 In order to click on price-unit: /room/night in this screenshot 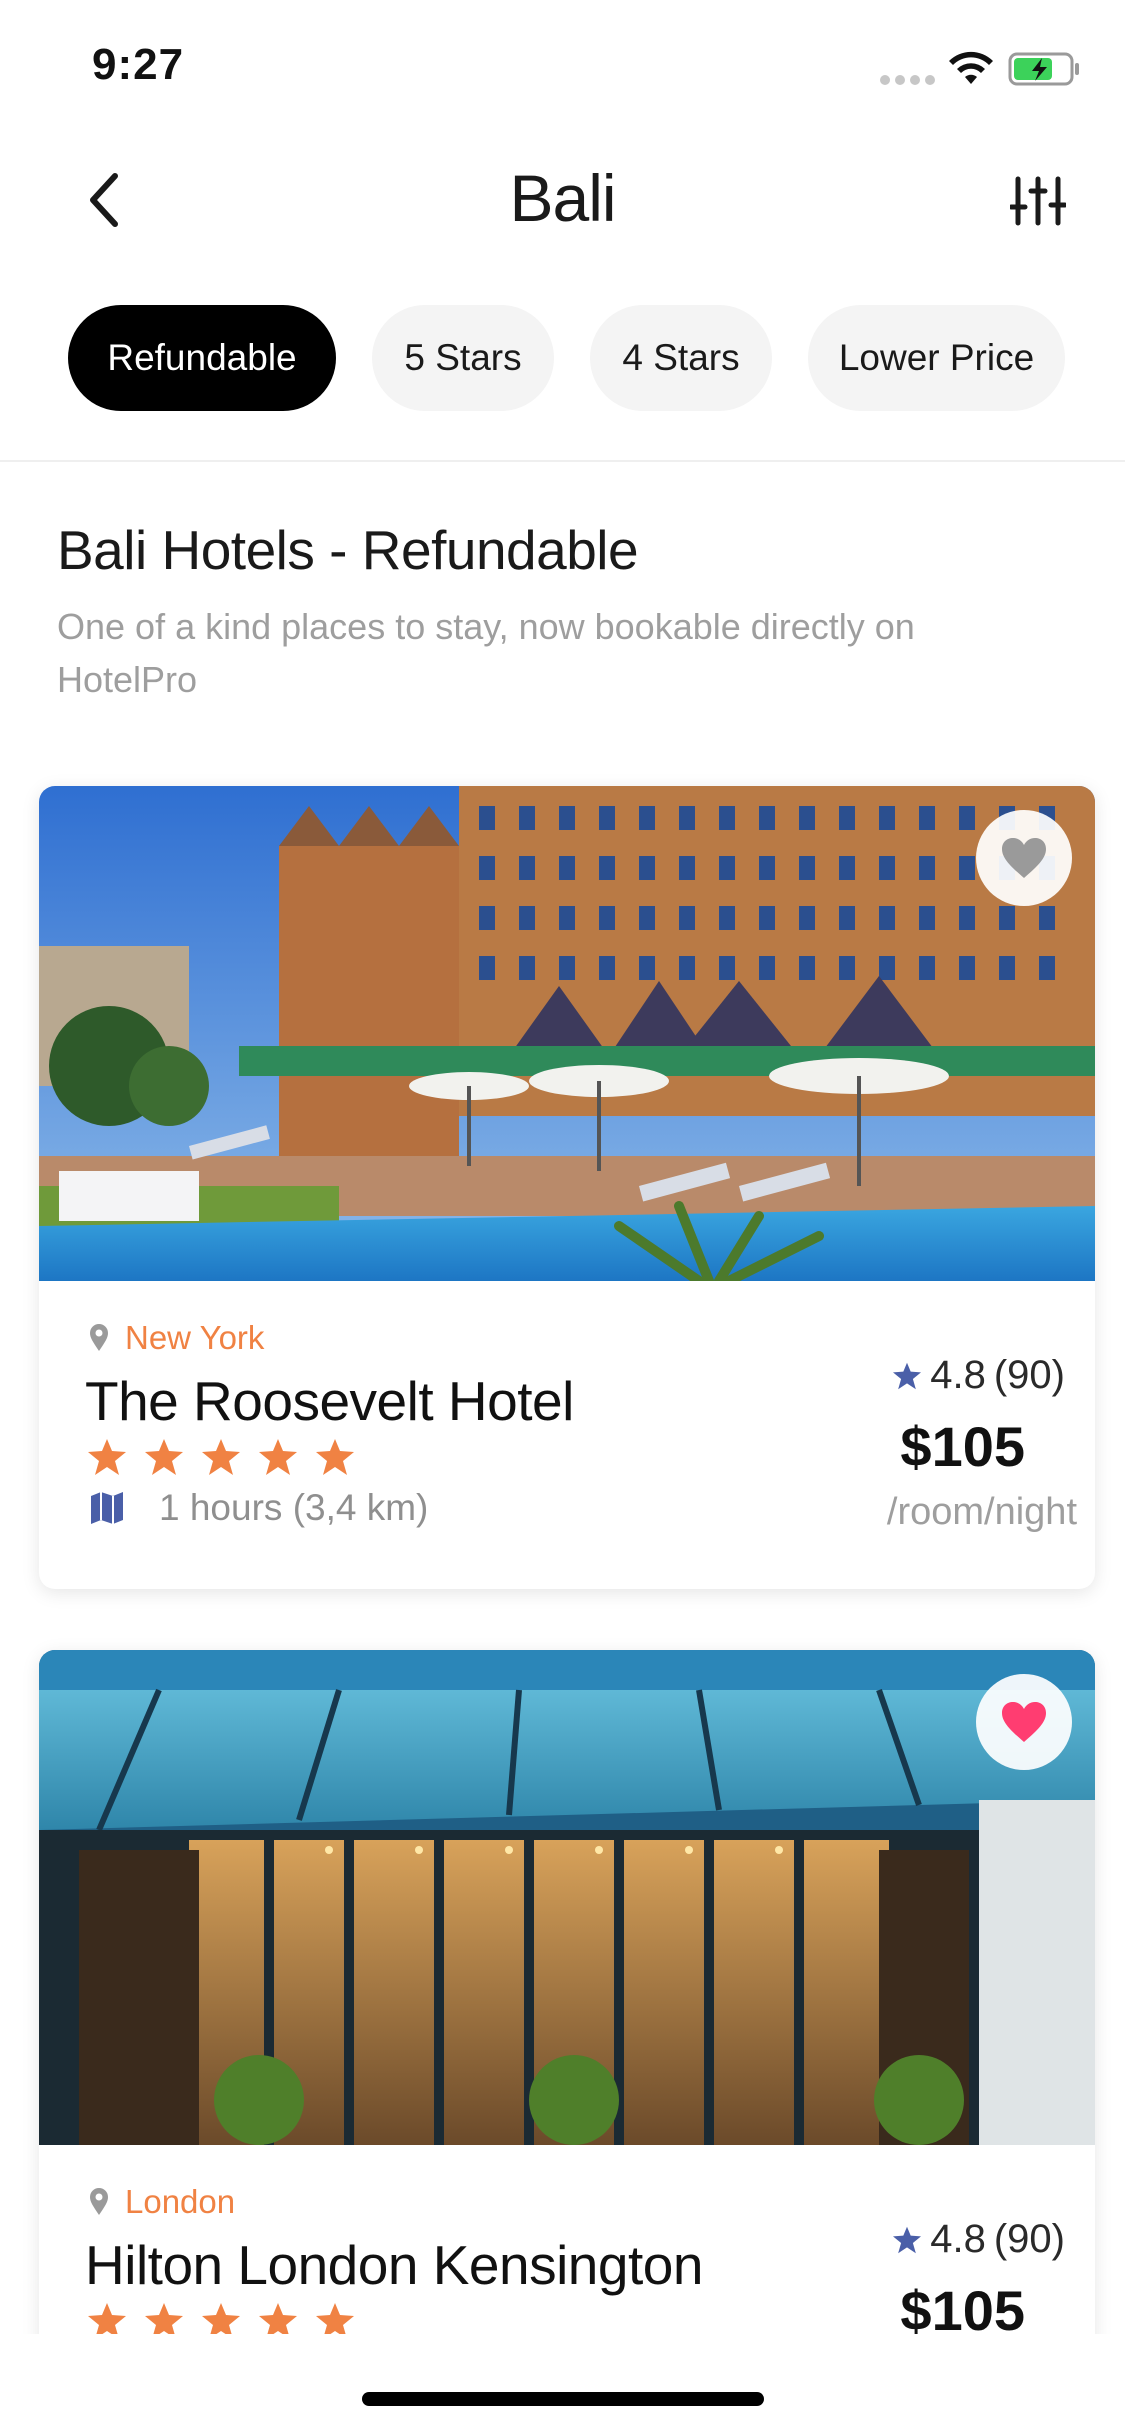, I will do `click(981, 1512)`.